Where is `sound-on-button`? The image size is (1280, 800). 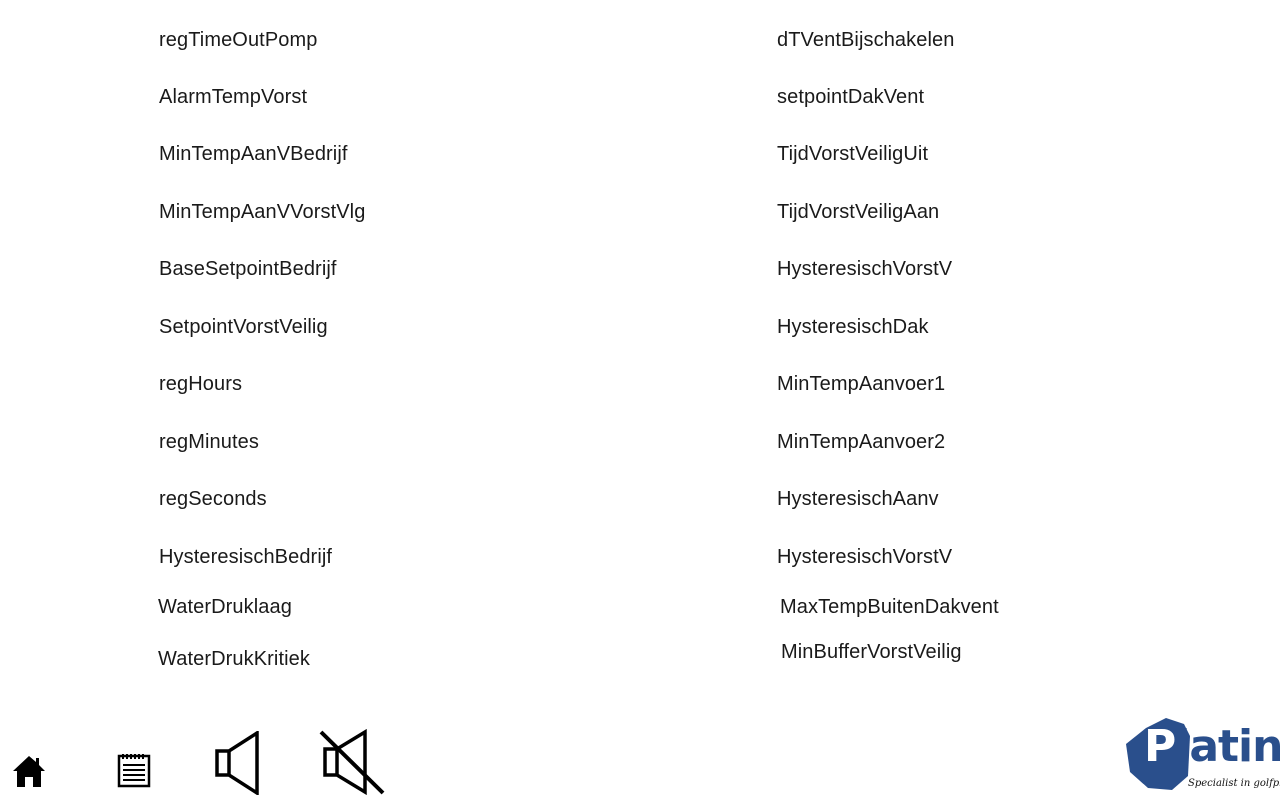 sound-on-button is located at coordinates (237, 763).